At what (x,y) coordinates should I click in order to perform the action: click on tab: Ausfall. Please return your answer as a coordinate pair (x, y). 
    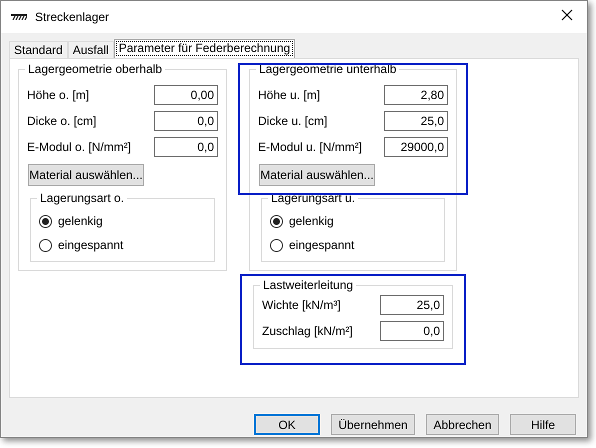
    Looking at the image, I should click on (91, 49).